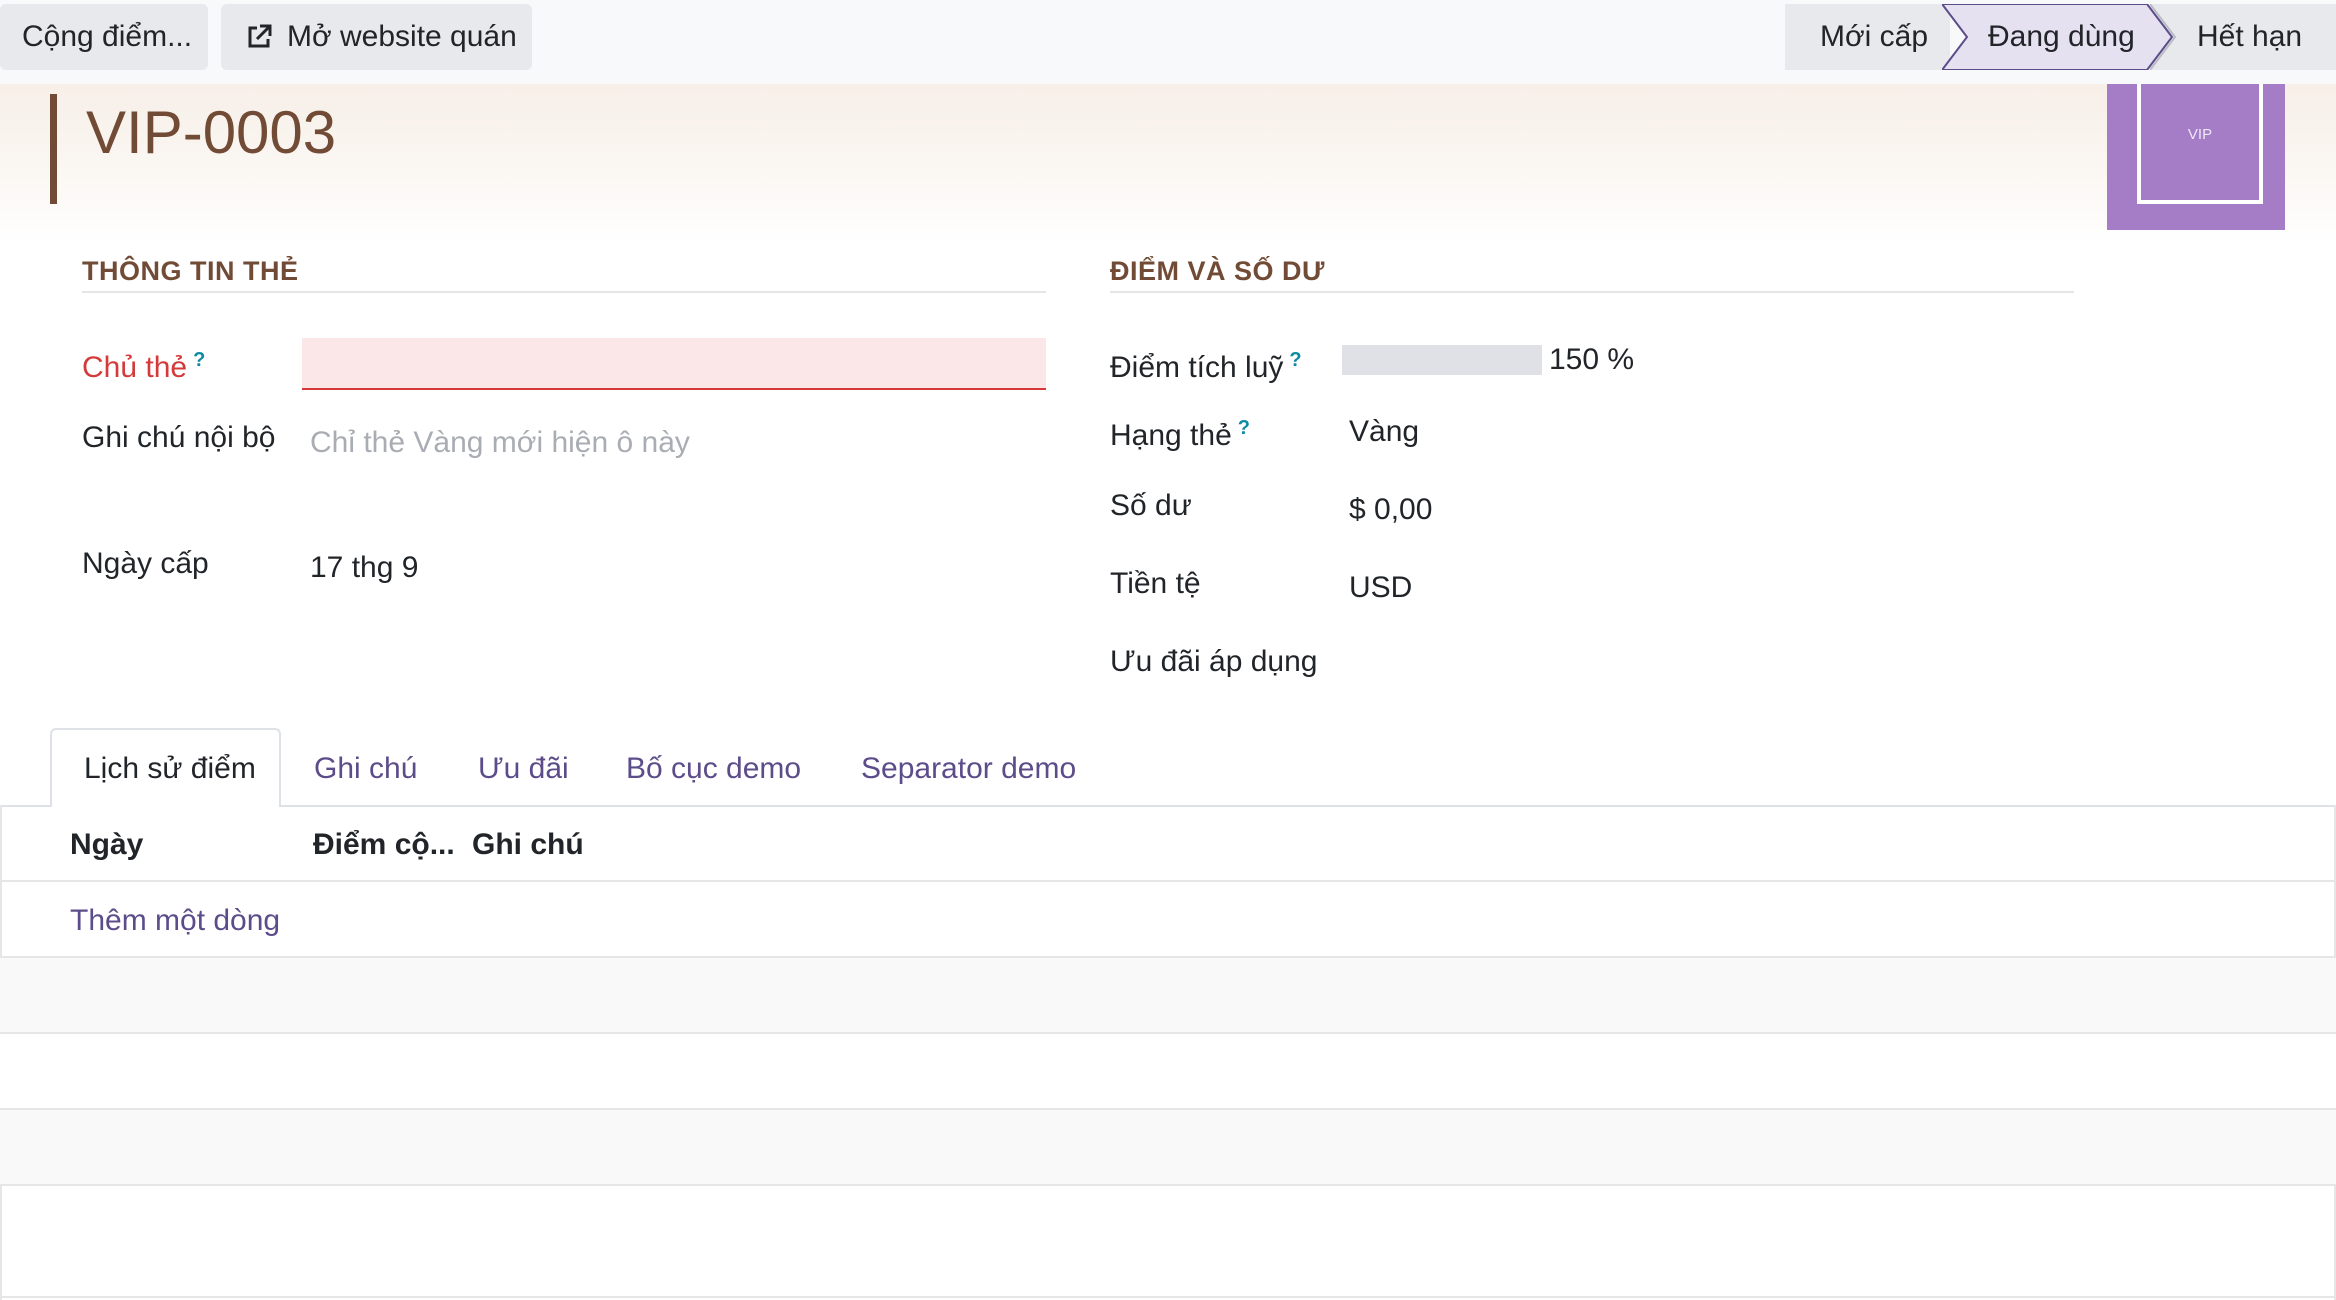 This screenshot has height=1300, width=2336. I want to click on open-website-label: Mở website quán, so click(402, 36).